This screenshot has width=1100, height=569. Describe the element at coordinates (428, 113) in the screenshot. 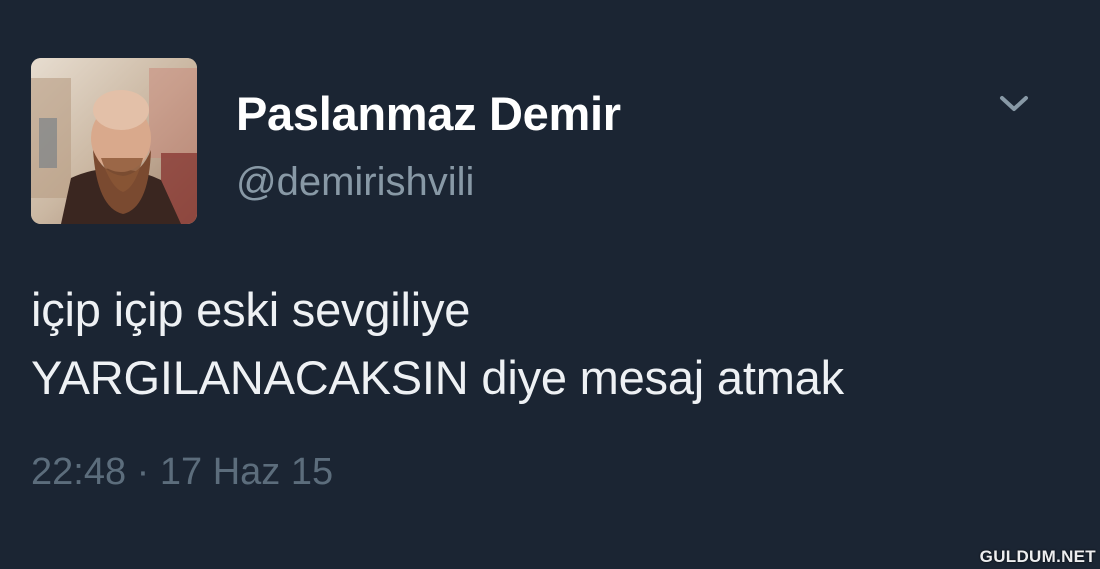

I see `author-display-name: Paslanmaz Demir` at that location.